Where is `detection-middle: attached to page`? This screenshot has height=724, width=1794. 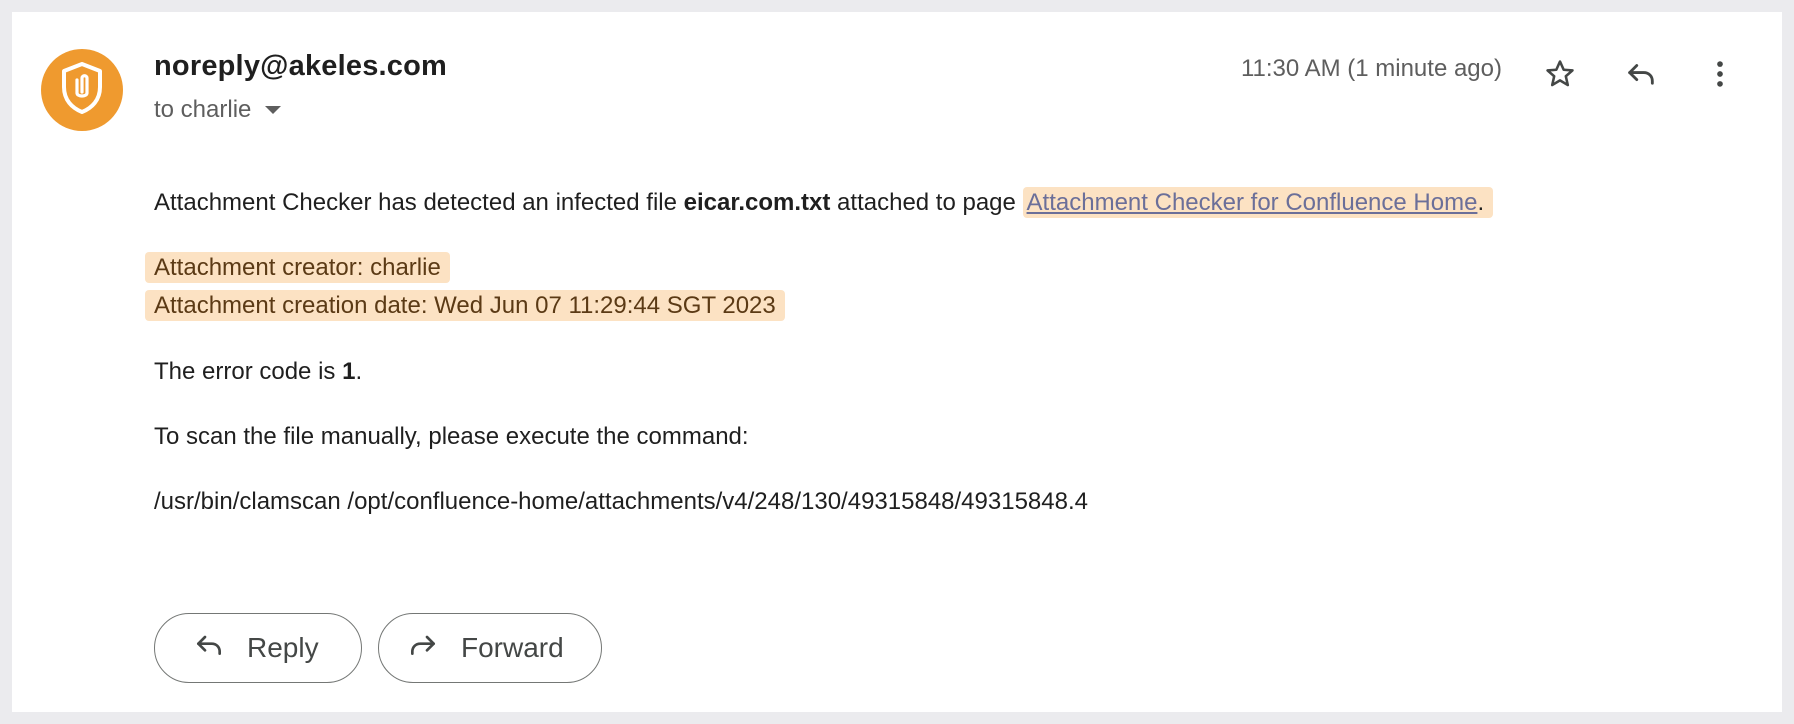
detection-middle: attached to page is located at coordinates (926, 202).